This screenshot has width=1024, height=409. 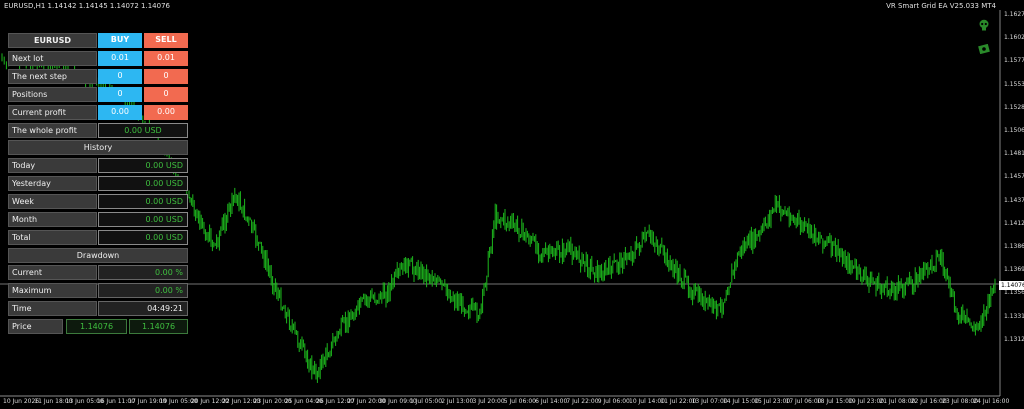 I want to click on time-tick-label: 6 Jul 14:00, so click(x=551, y=401).